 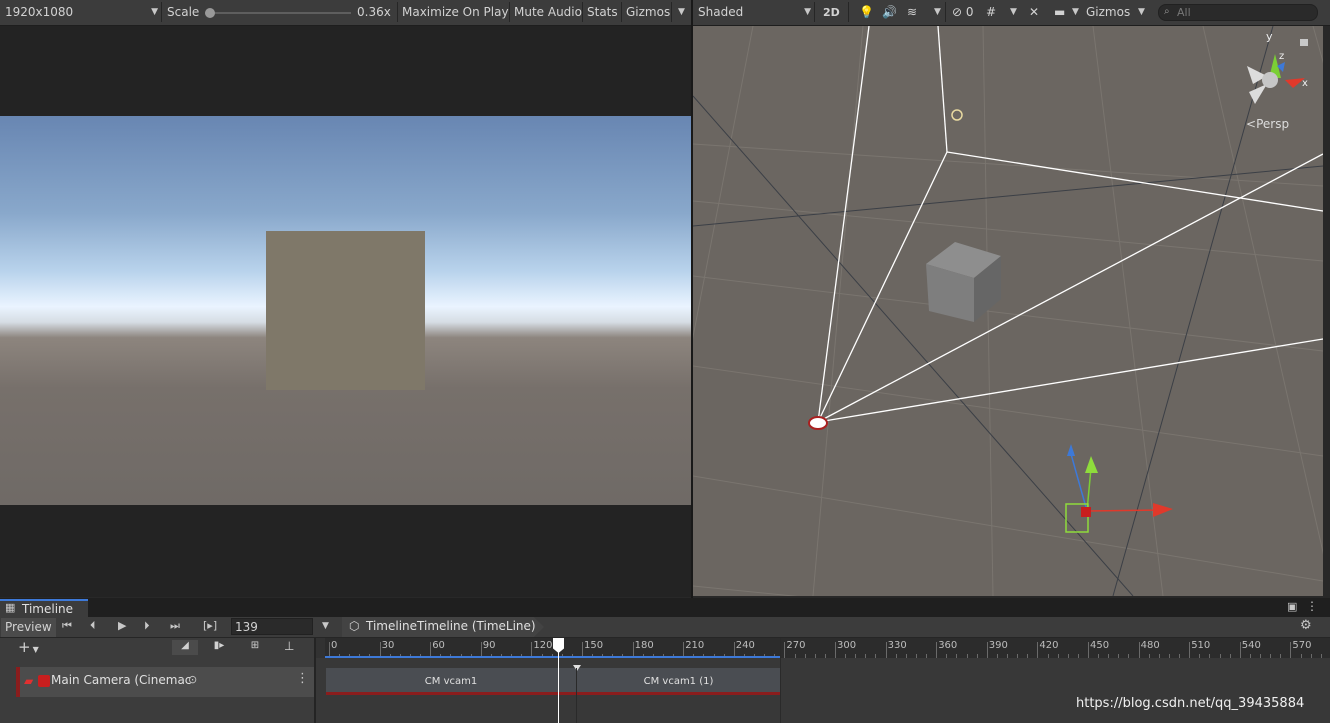 I want to click on timeline-clip: CM vcam1, so click(x=451, y=681).